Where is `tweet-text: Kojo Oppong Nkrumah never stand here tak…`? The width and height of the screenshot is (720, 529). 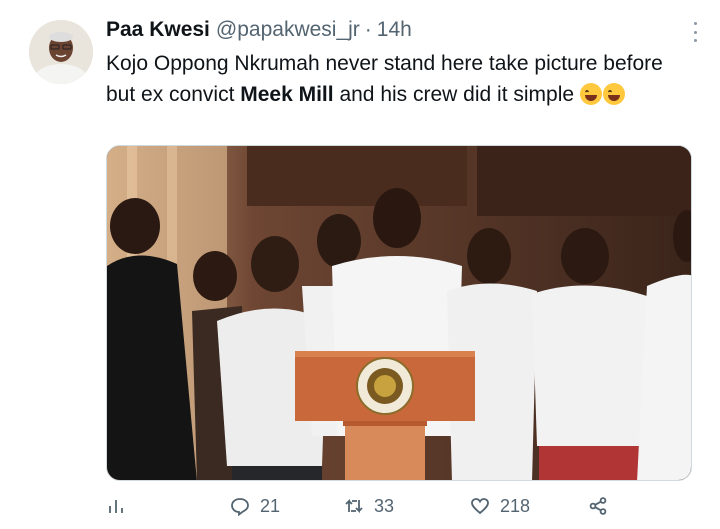 tweet-text: Kojo Oppong Nkrumah never stand here tak… is located at coordinates (401, 79).